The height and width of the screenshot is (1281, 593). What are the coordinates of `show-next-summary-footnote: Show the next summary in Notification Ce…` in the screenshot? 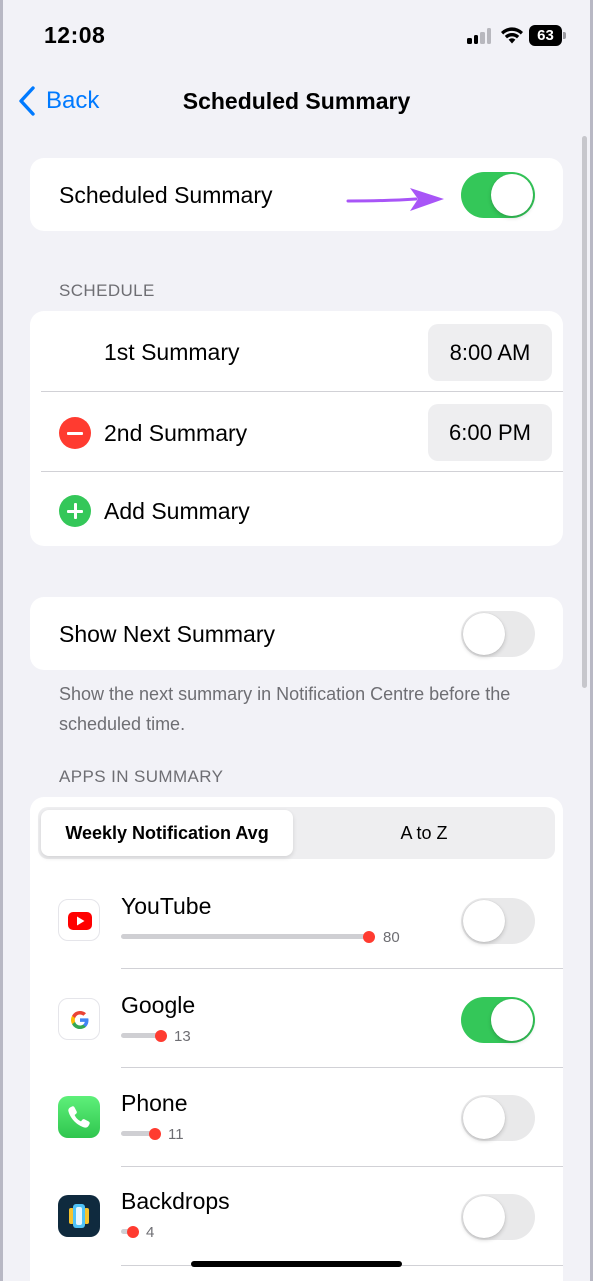 It's located at (285, 709).